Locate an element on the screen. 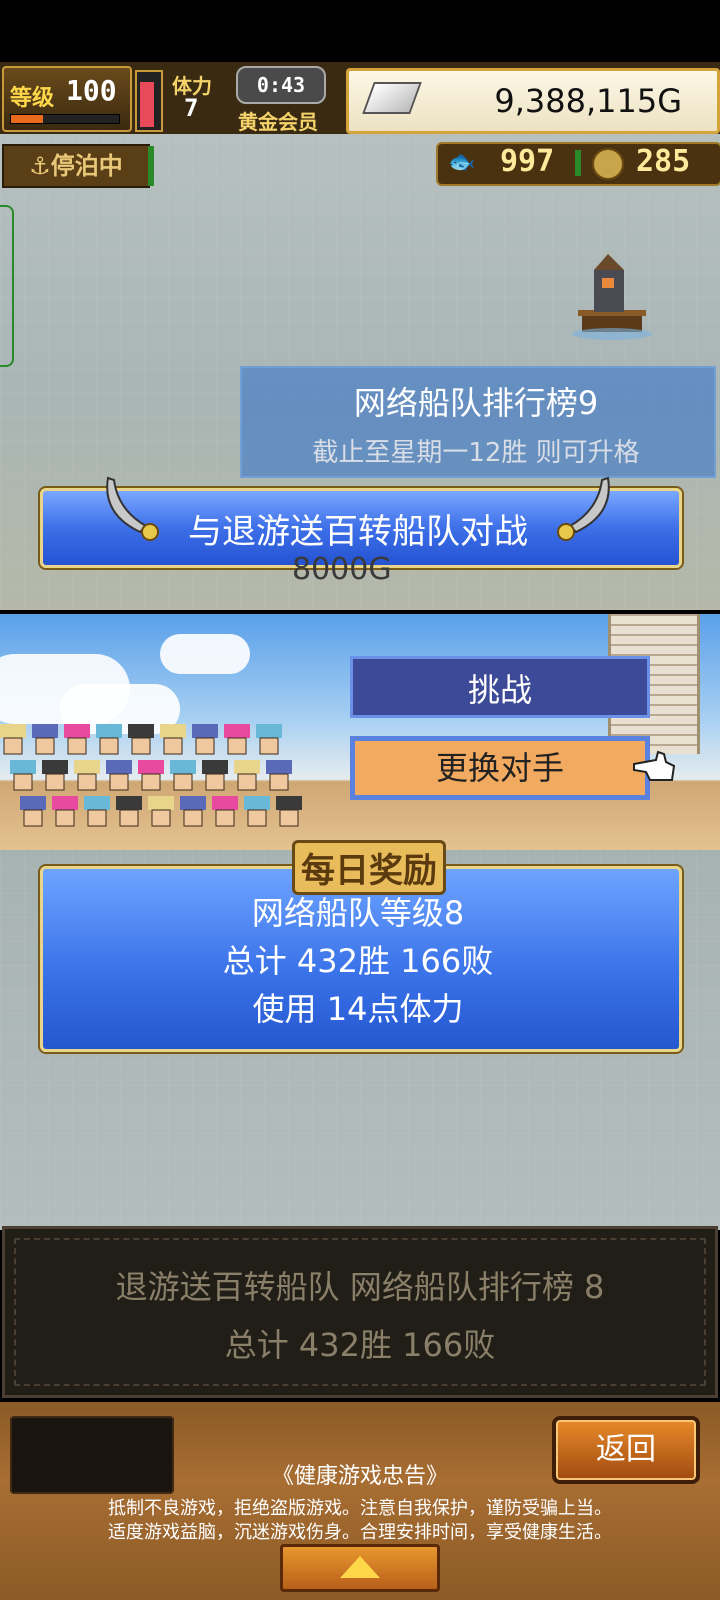 Image resolution: width=720 pixels, height=1600 pixels. resource2-value: 285 is located at coordinates (663, 161).